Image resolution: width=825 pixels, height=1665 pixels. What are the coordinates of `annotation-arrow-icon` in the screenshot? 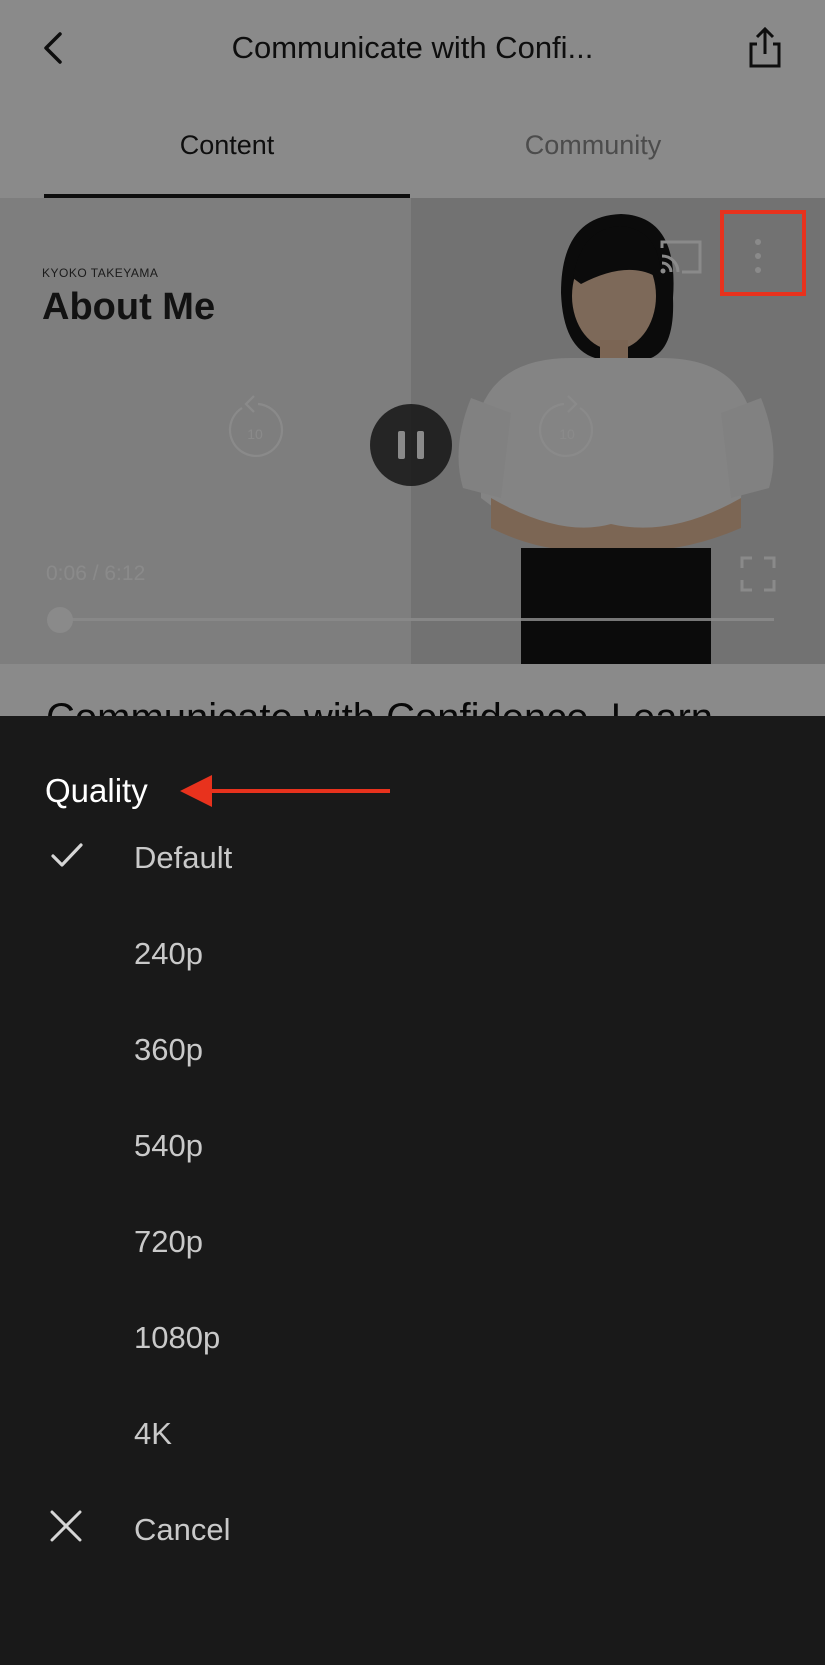 It's located at (285, 791).